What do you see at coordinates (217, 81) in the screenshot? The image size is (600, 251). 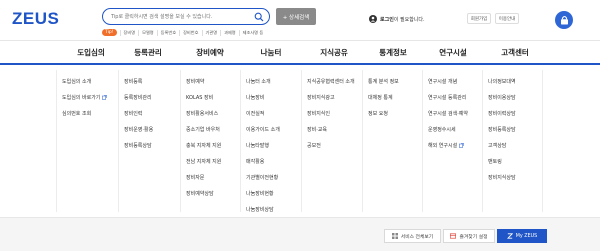 I see `submenu-item: 장비예약` at bounding box center [217, 81].